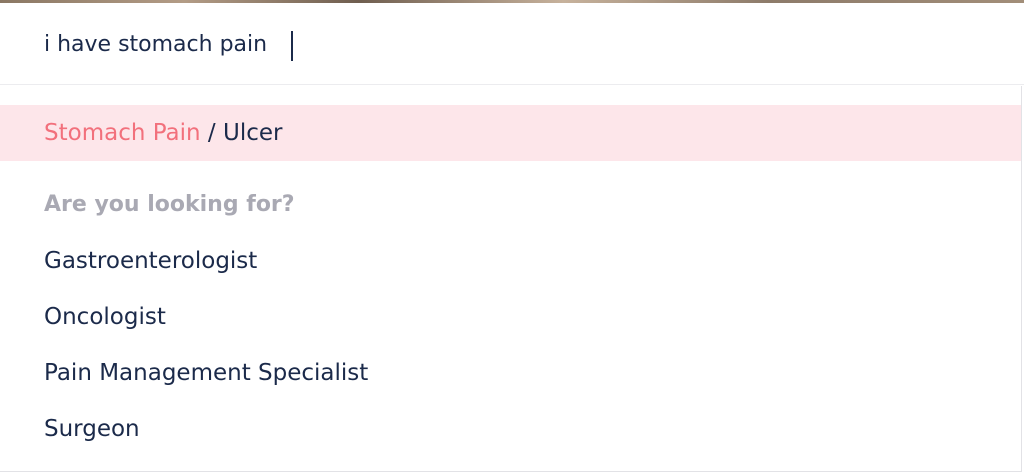  I want to click on text-caret, so click(292, 46).